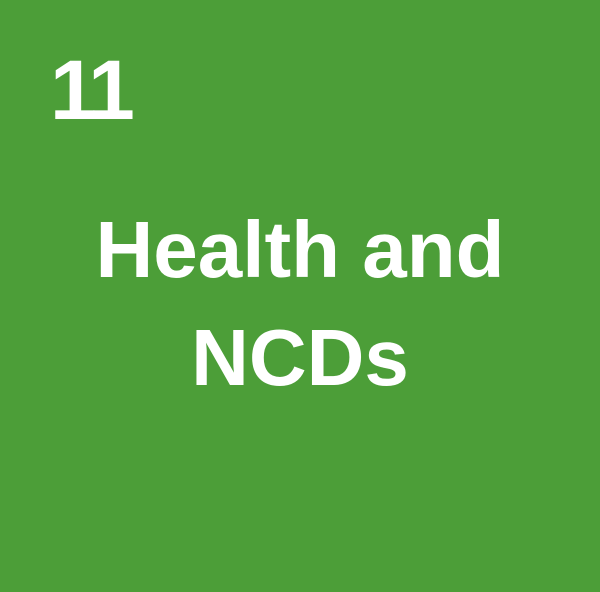 Image resolution: width=600 pixels, height=592 pixels. I want to click on goal-number: 11, so click(92, 90).